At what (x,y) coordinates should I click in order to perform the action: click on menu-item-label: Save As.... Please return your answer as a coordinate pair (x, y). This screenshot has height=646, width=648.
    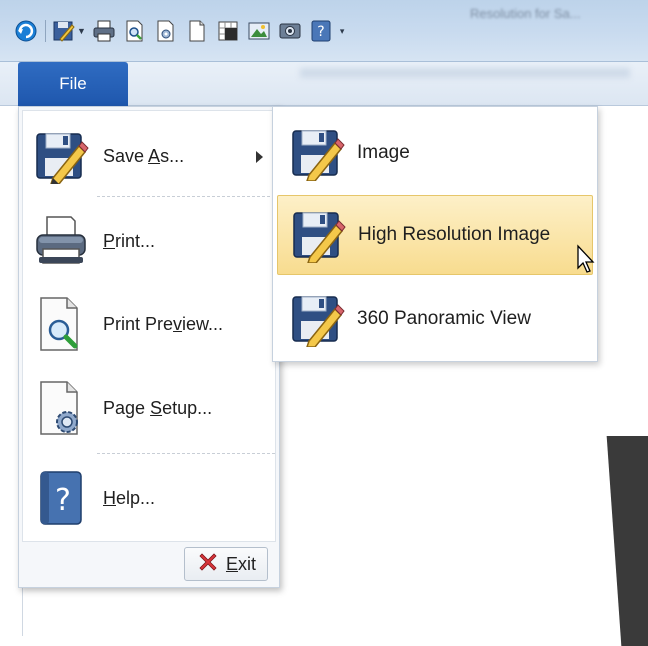
    Looking at the image, I should click on (144, 155).